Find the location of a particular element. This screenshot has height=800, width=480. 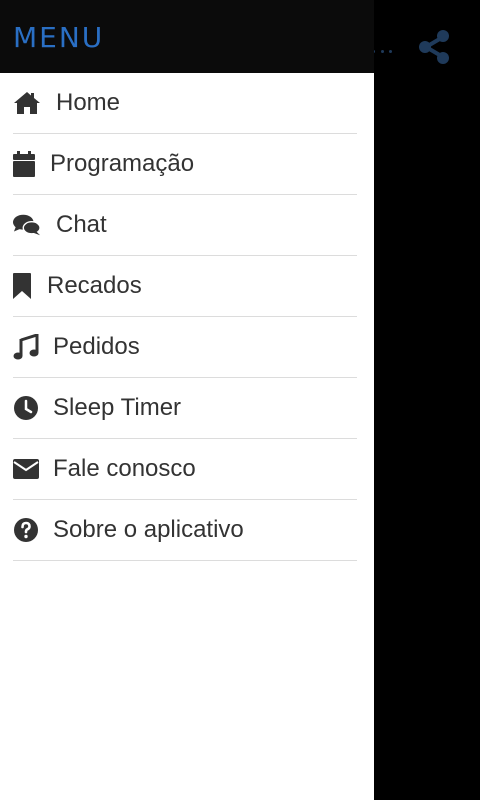

menu-item-label: Fale conosco is located at coordinates (124, 468).